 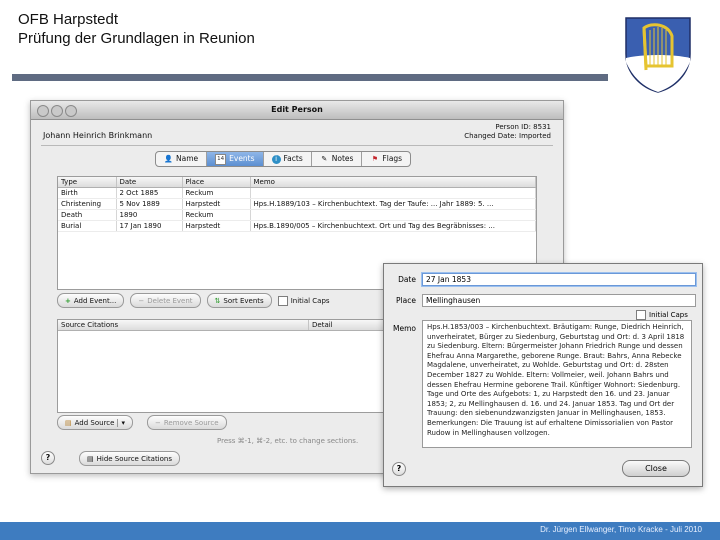 What do you see at coordinates (149, 226) in the screenshot?
I see `event-date: 17 Jan 1890` at bounding box center [149, 226].